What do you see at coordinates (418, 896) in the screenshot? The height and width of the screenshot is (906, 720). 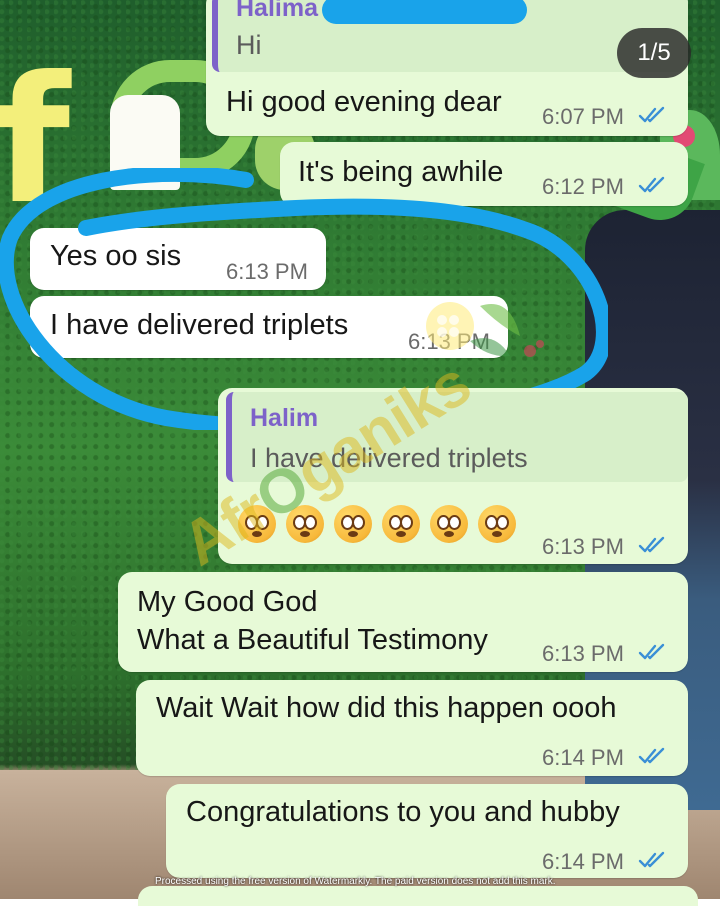 I see `next-message-bubble-edge` at bounding box center [418, 896].